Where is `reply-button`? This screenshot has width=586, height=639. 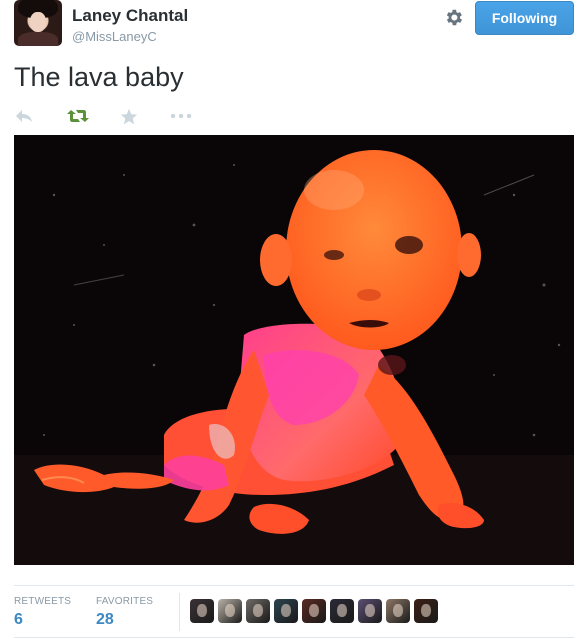
reply-button is located at coordinates (25, 116).